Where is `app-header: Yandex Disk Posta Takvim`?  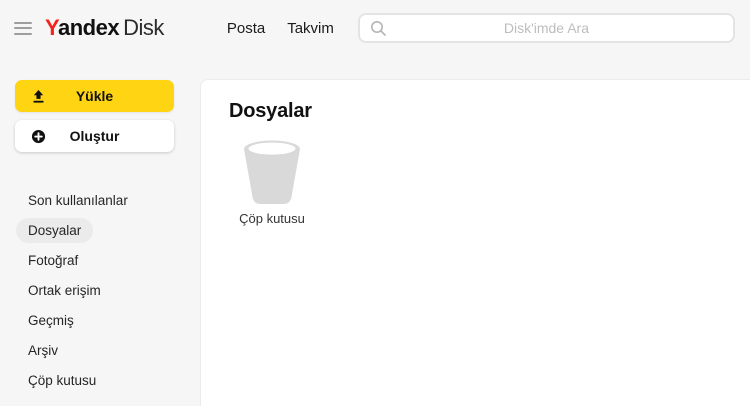 app-header: Yandex Disk Posta Takvim is located at coordinates (375, 28).